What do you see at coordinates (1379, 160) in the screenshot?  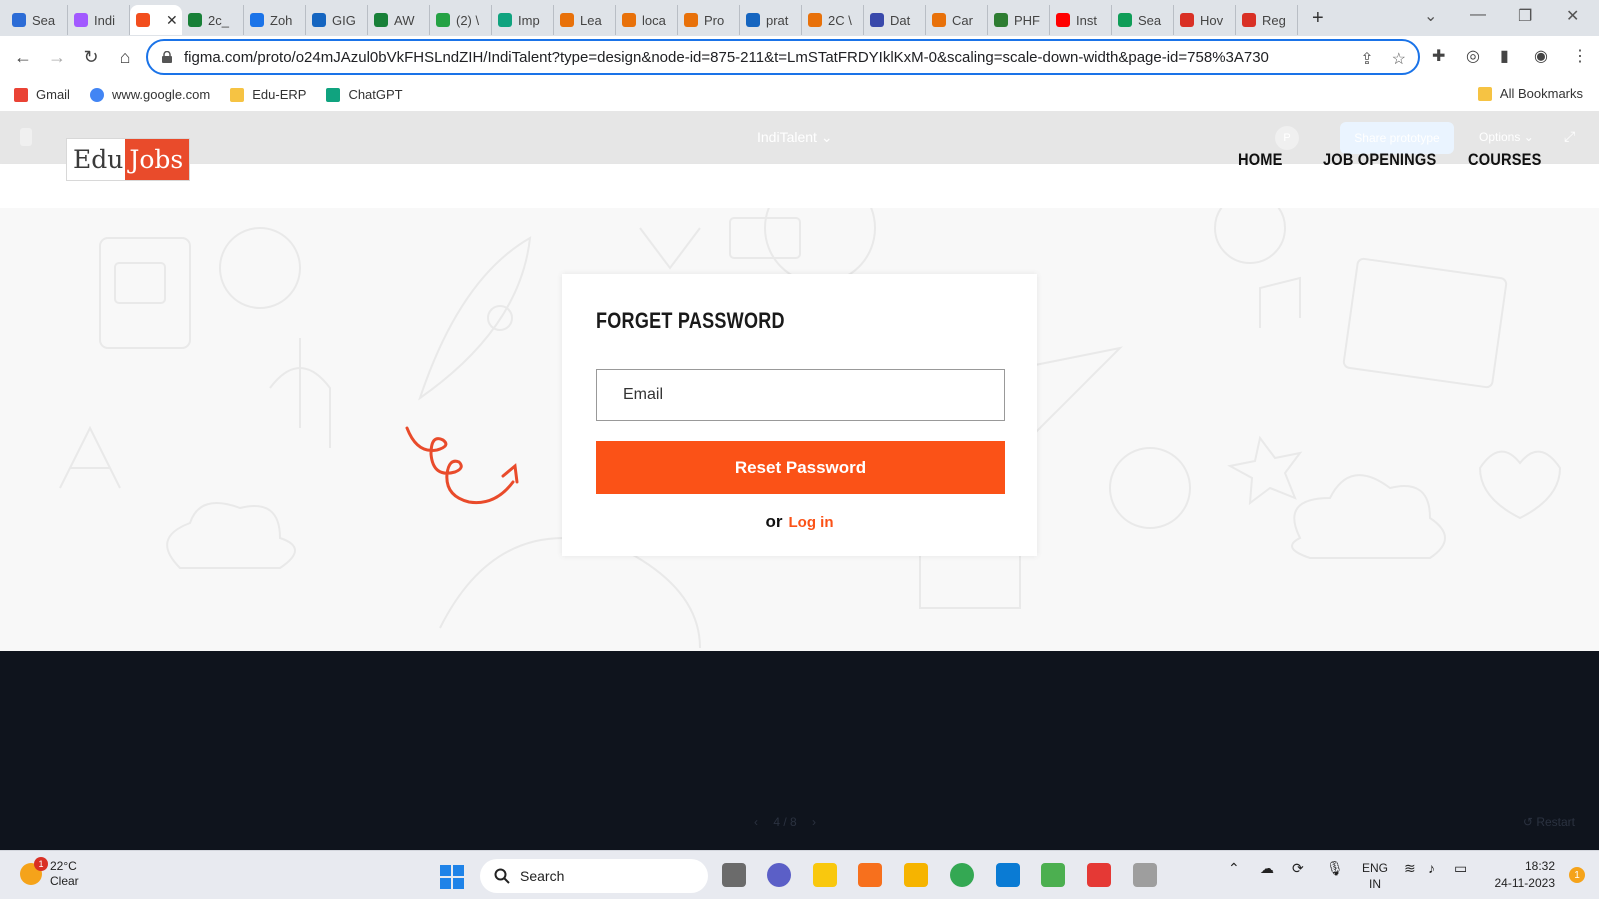 I see `nav-job-openings: JOB OPENINGS` at bounding box center [1379, 160].